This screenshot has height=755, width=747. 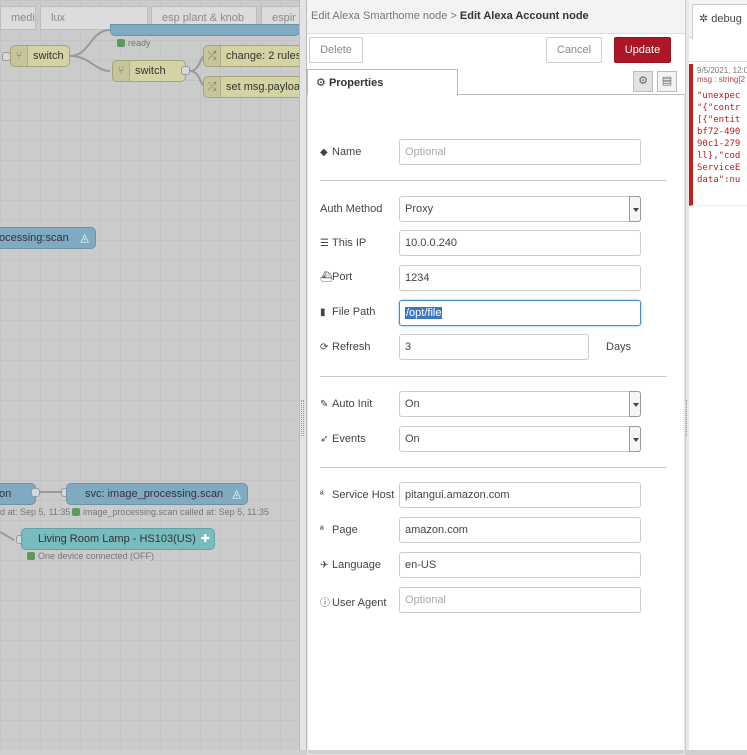 What do you see at coordinates (321, 83) in the screenshot?
I see `gear-icon: ⚙` at bounding box center [321, 83].